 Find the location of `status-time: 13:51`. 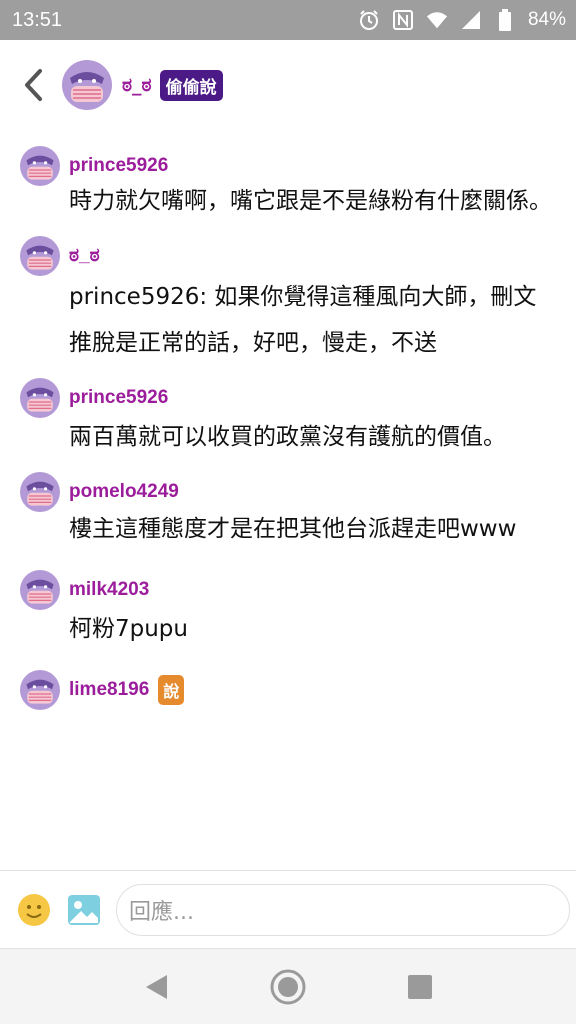

status-time: 13:51 is located at coordinates (37, 19).